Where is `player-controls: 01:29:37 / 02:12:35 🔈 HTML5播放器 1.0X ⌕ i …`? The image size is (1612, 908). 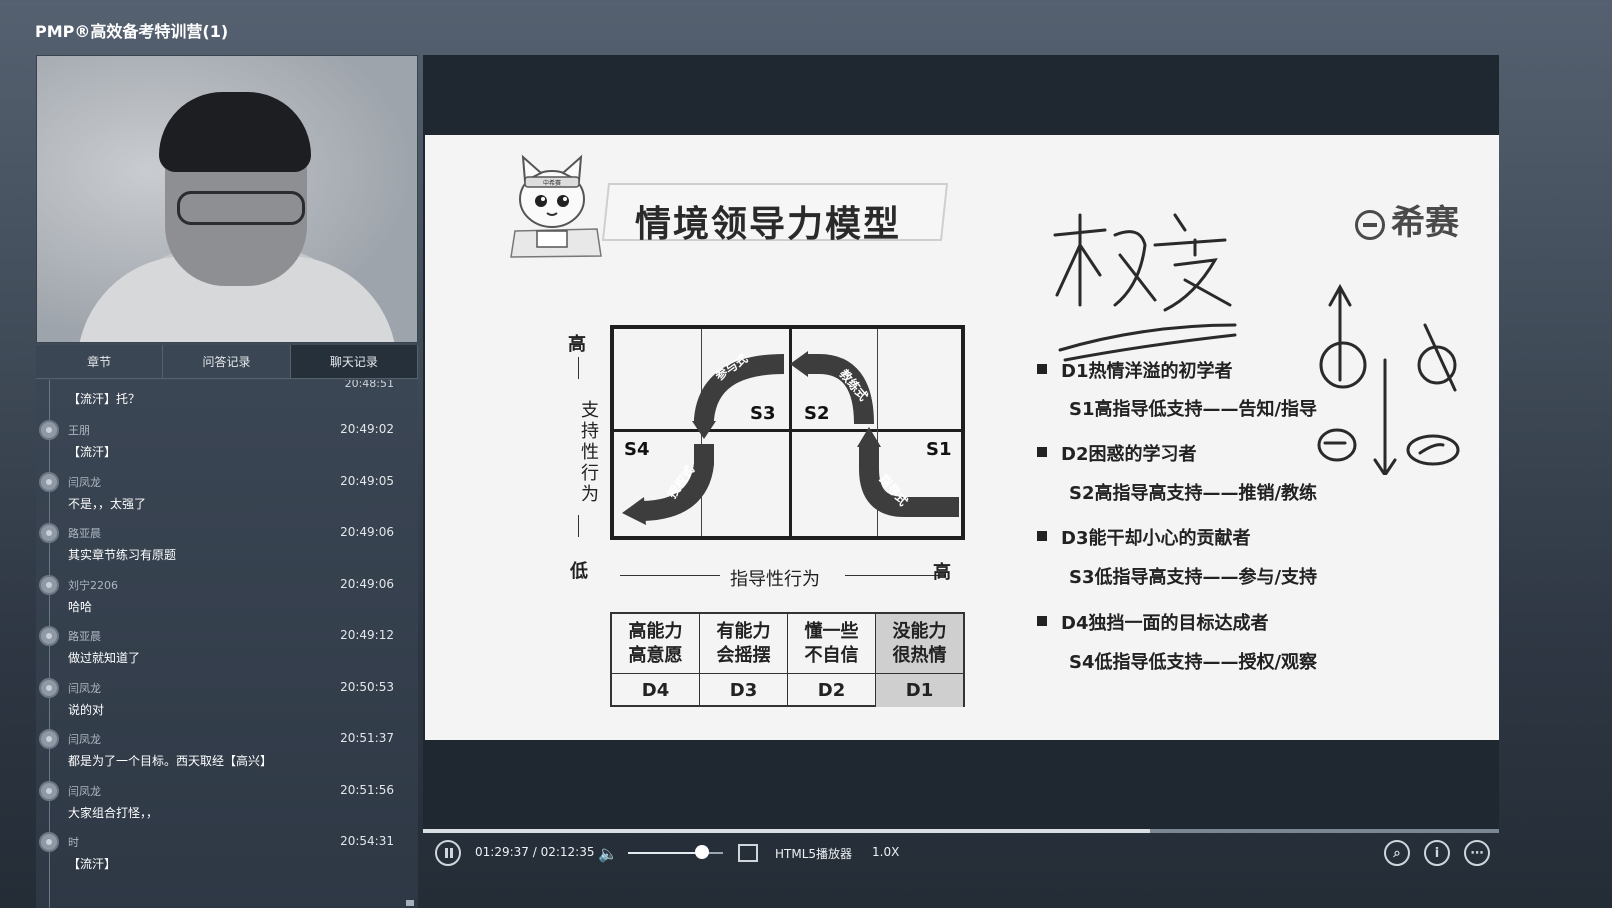
player-controls: 01:29:37 / 02:12:35 🔈 HTML5播放器 1.0X ⌕ i … is located at coordinates (961, 854).